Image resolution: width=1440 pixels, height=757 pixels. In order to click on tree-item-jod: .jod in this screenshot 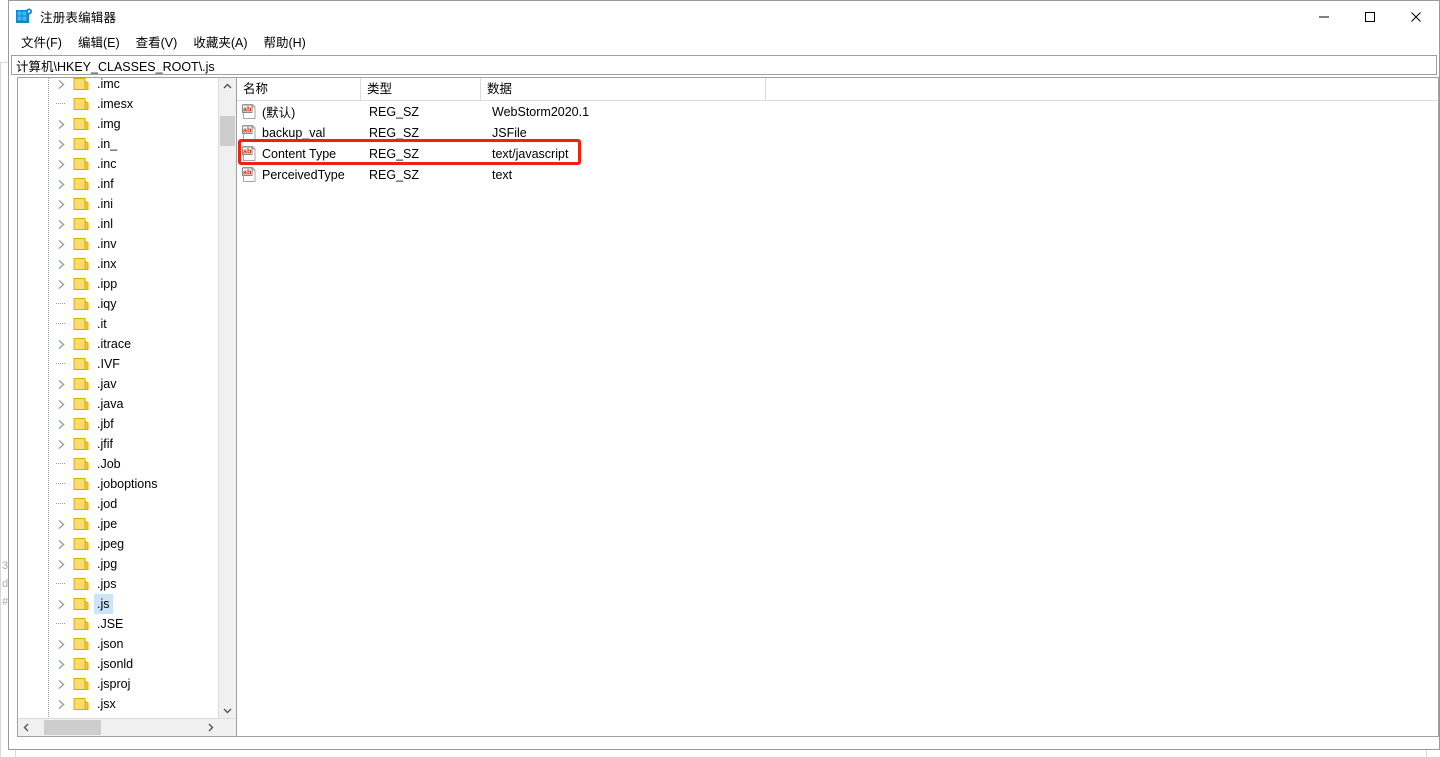, I will do `click(118, 504)`.